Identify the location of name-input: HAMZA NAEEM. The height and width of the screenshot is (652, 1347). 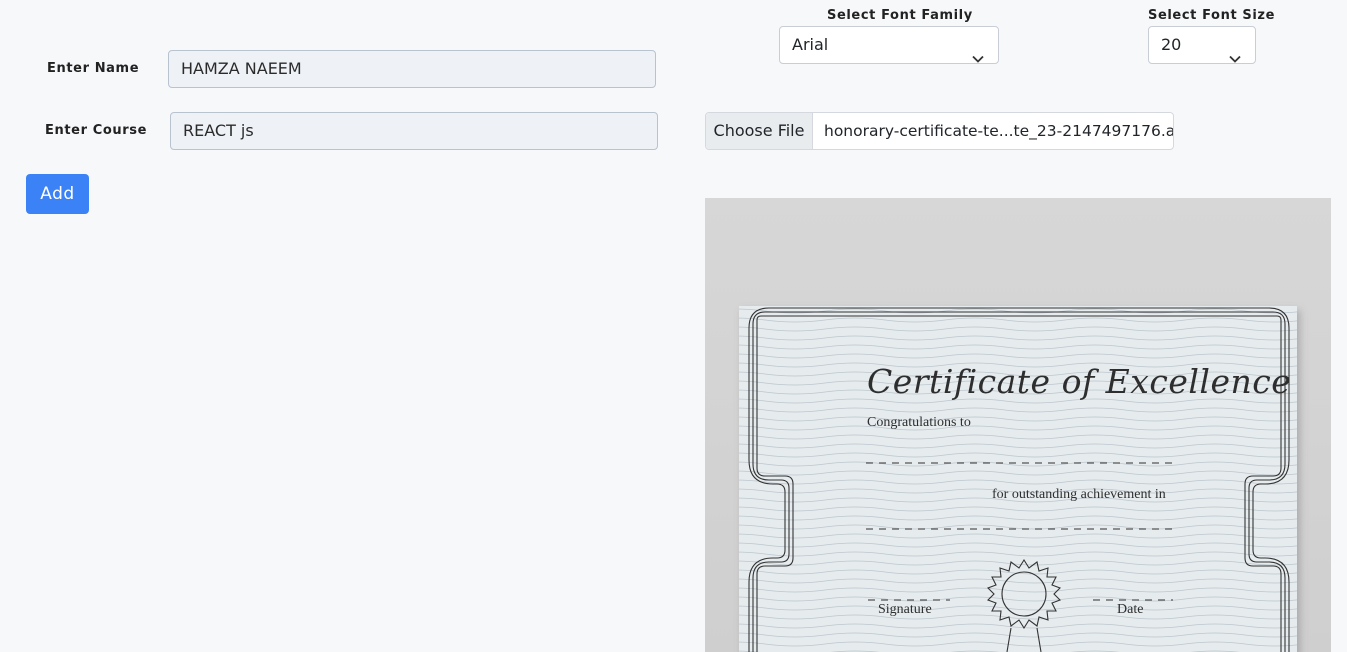
(412, 69).